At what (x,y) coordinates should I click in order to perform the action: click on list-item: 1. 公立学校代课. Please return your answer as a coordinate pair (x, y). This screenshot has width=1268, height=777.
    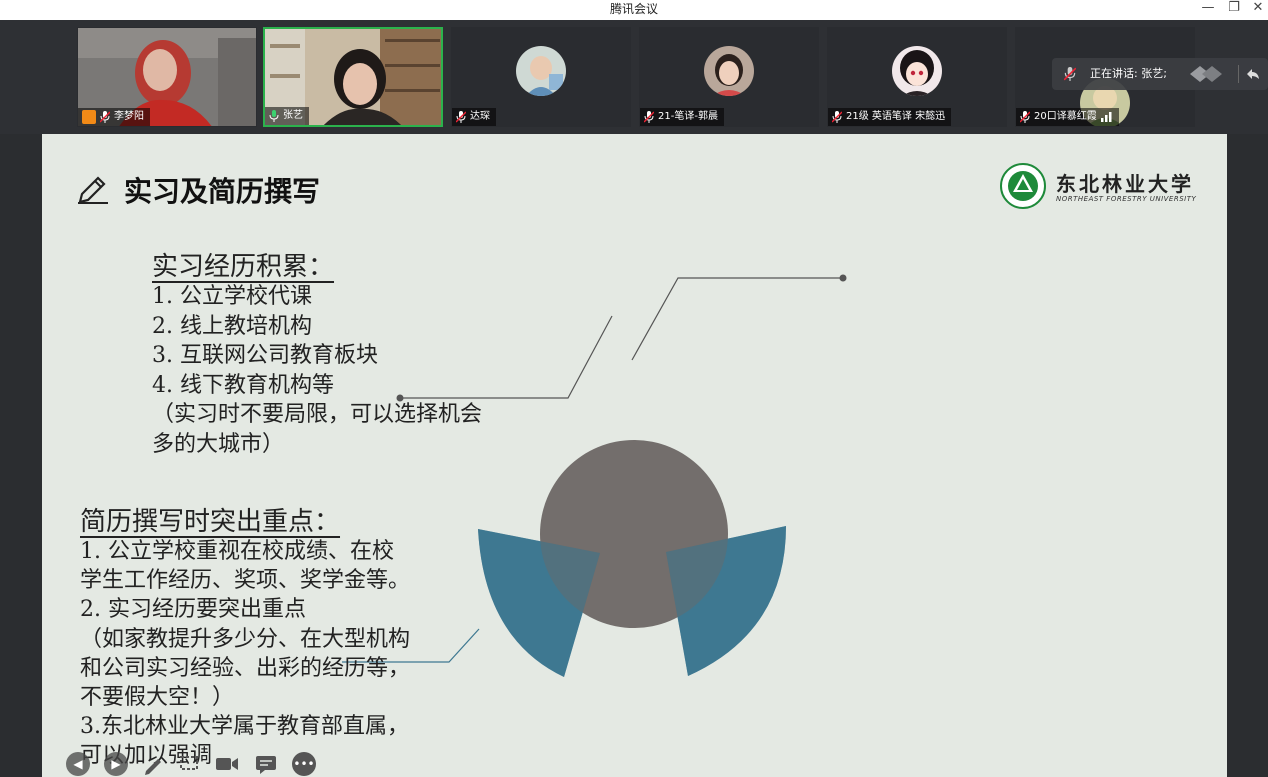
    Looking at the image, I should click on (232, 296).